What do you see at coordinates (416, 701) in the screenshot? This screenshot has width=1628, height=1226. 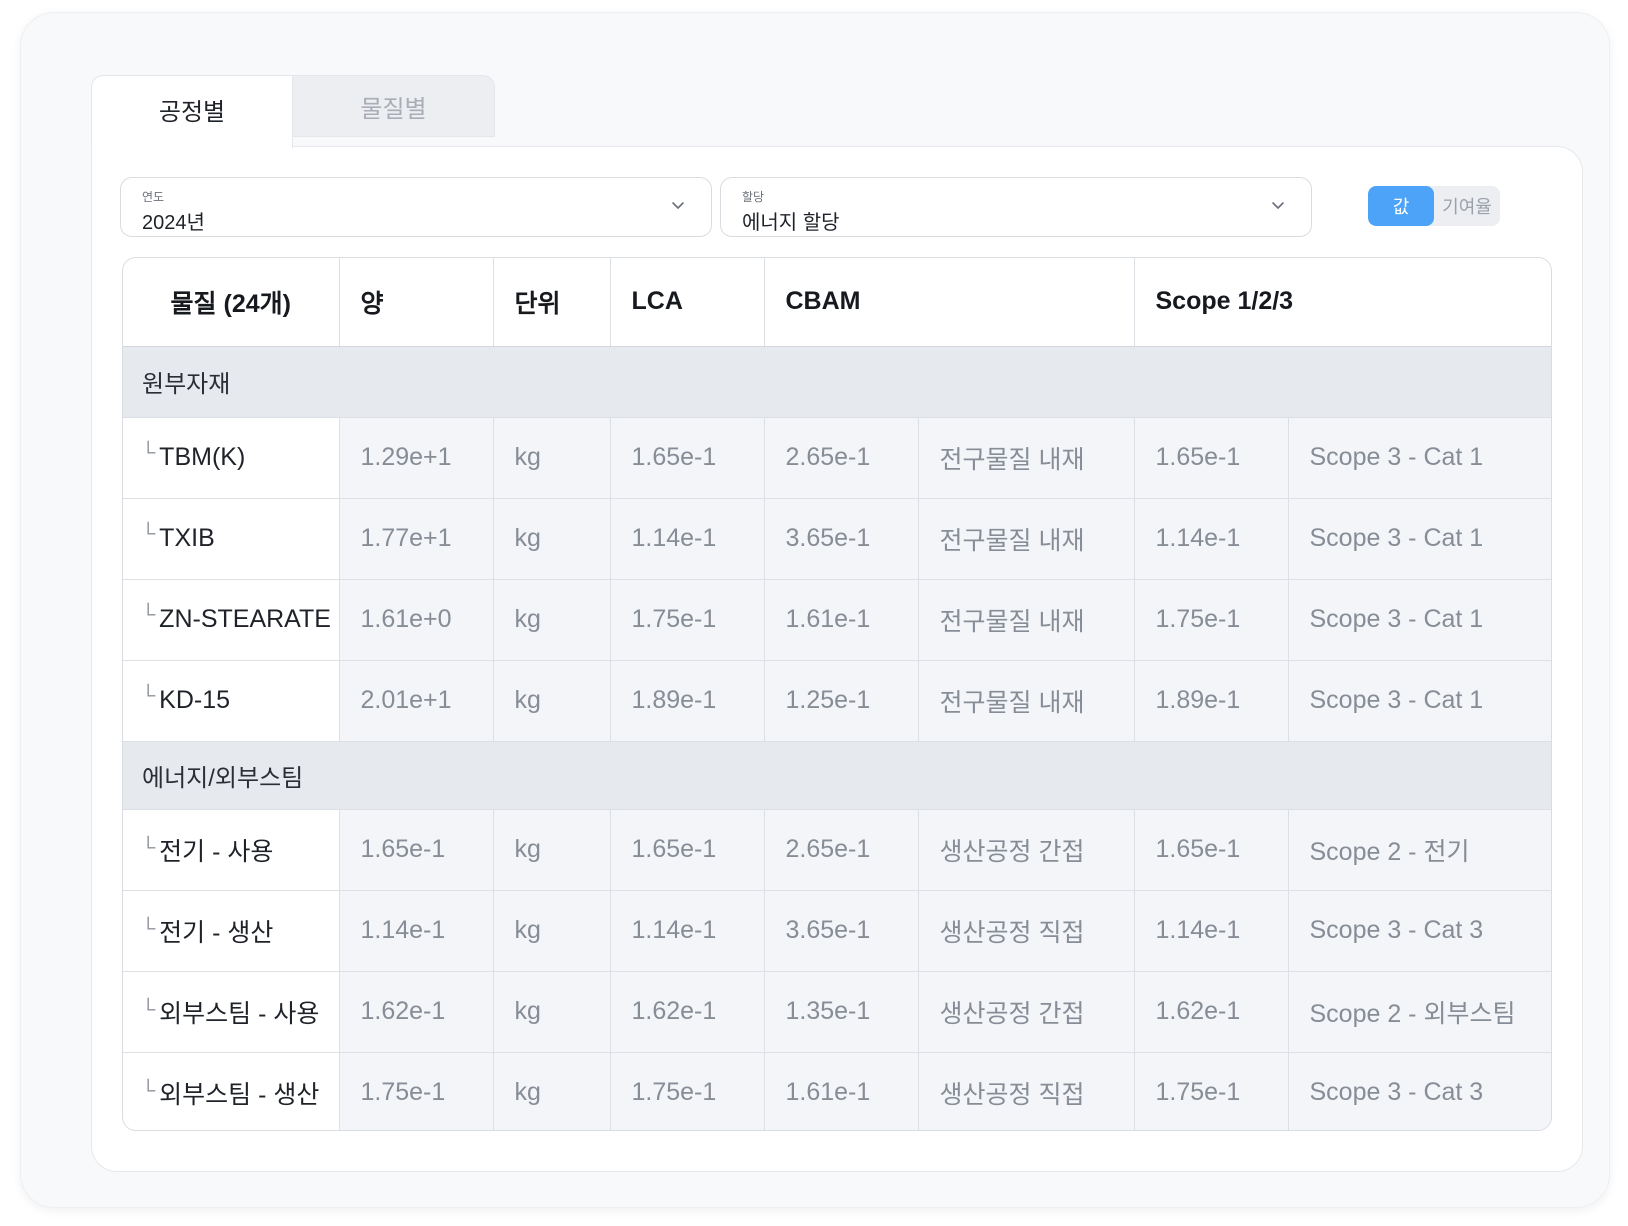 I see `amount-cell: 2.01e+1` at bounding box center [416, 701].